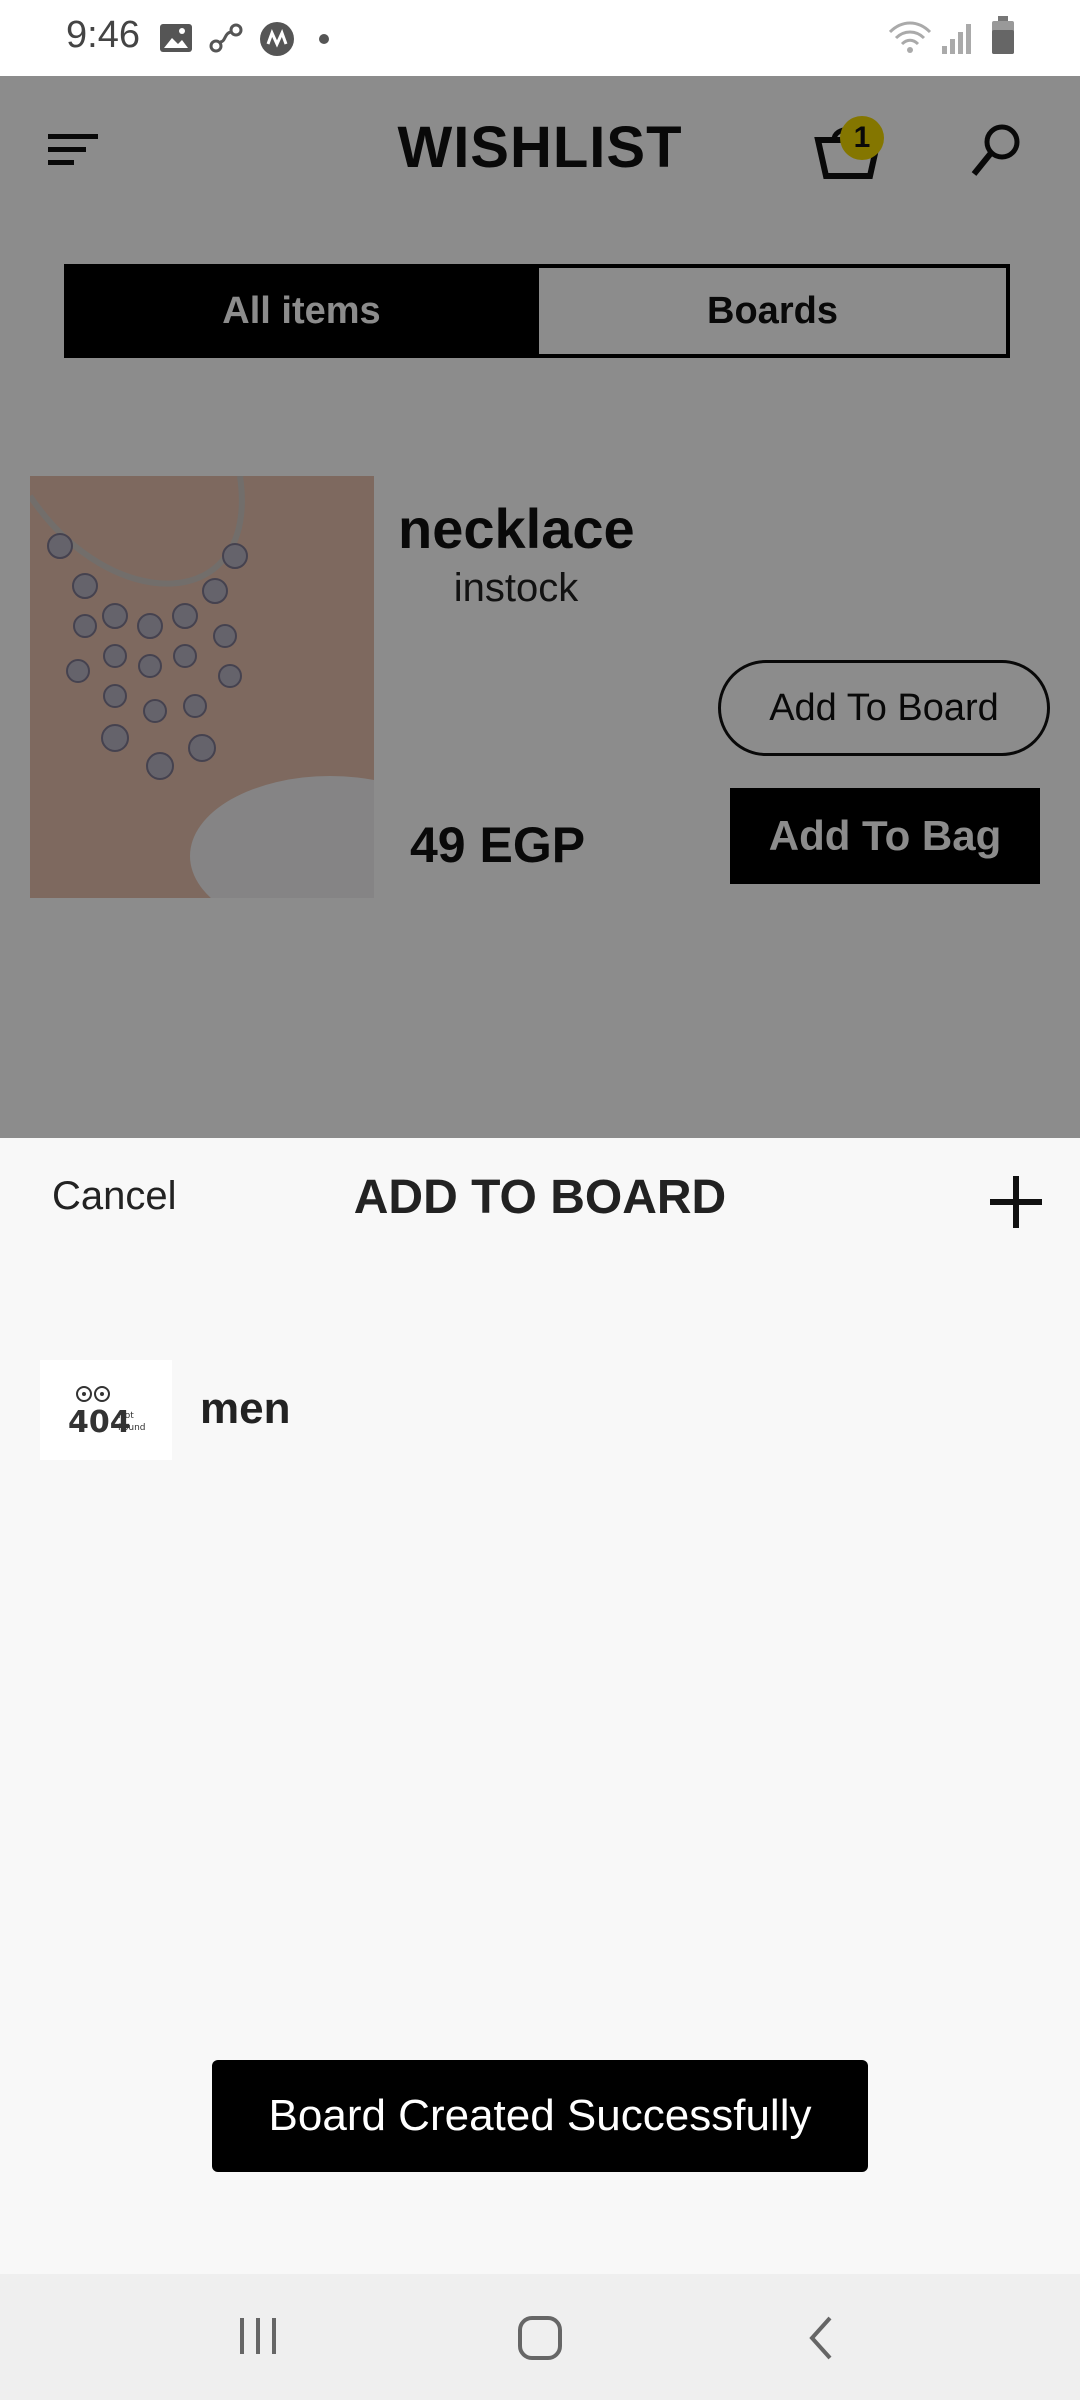 The image size is (1080, 2400). I want to click on system-nav-bar, so click(540, 2337).